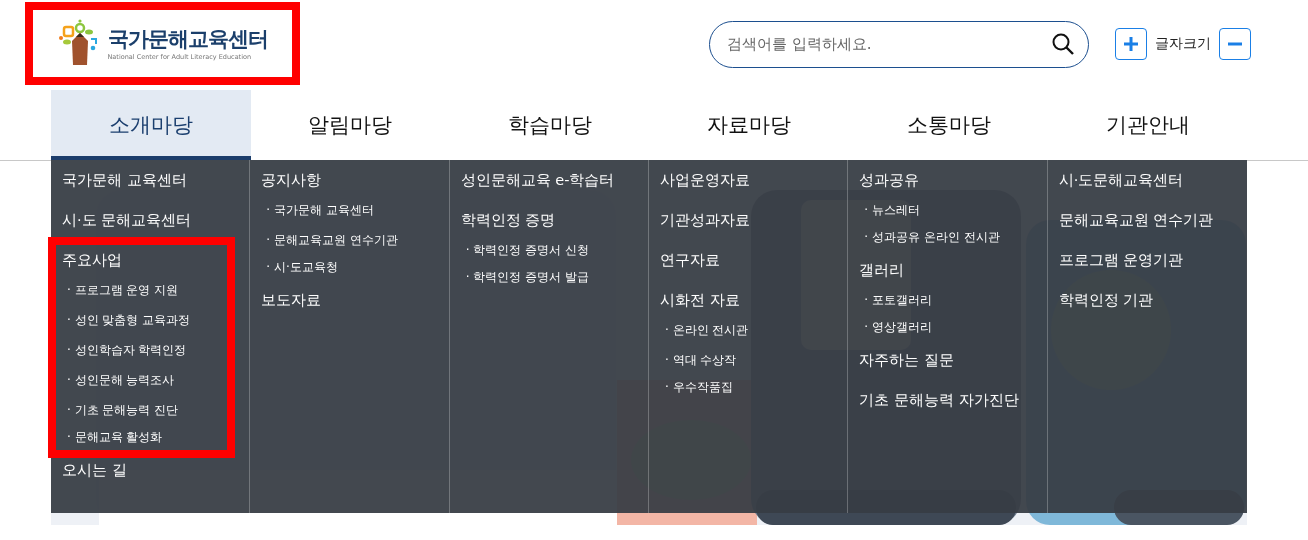 The image size is (1308, 540). I want to click on submenu-link: · 성인문해 능력조사, so click(118, 380).